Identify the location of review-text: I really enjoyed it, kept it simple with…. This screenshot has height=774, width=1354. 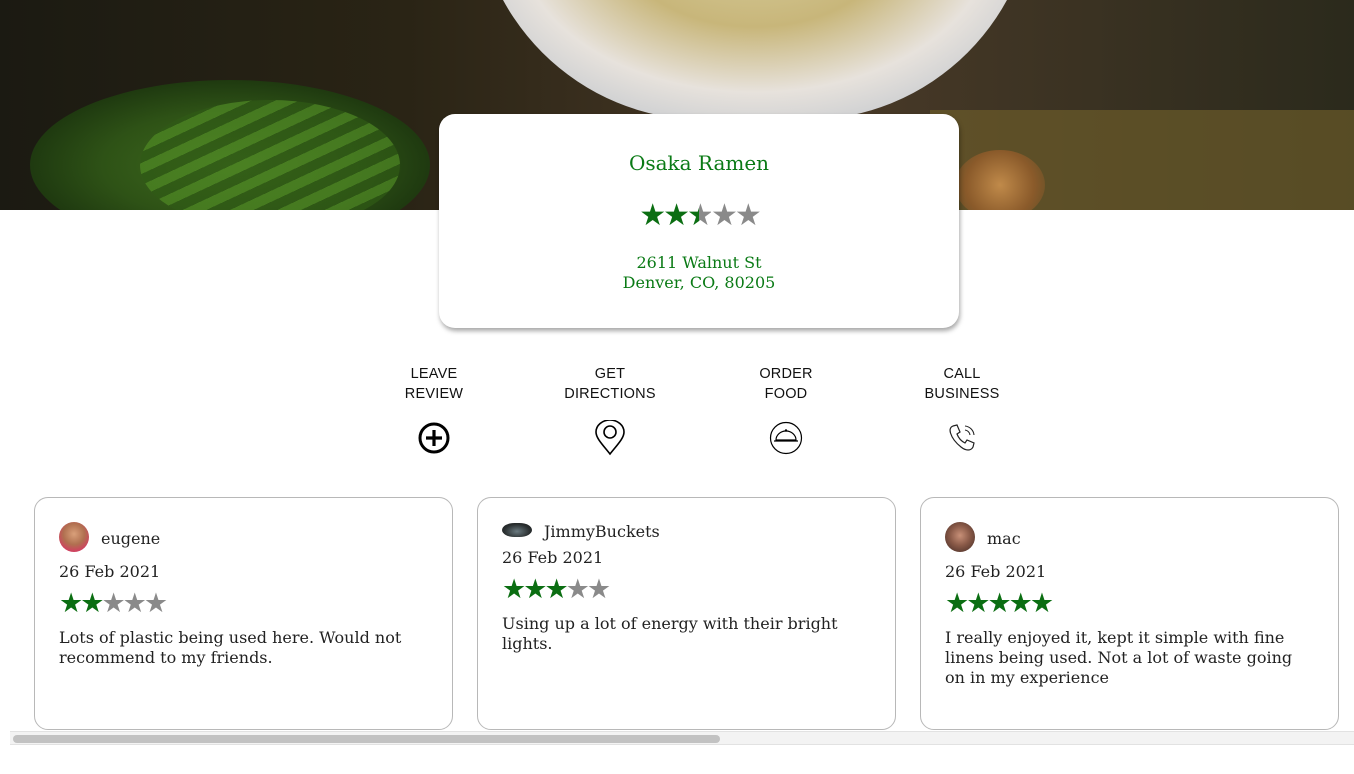
(1119, 657).